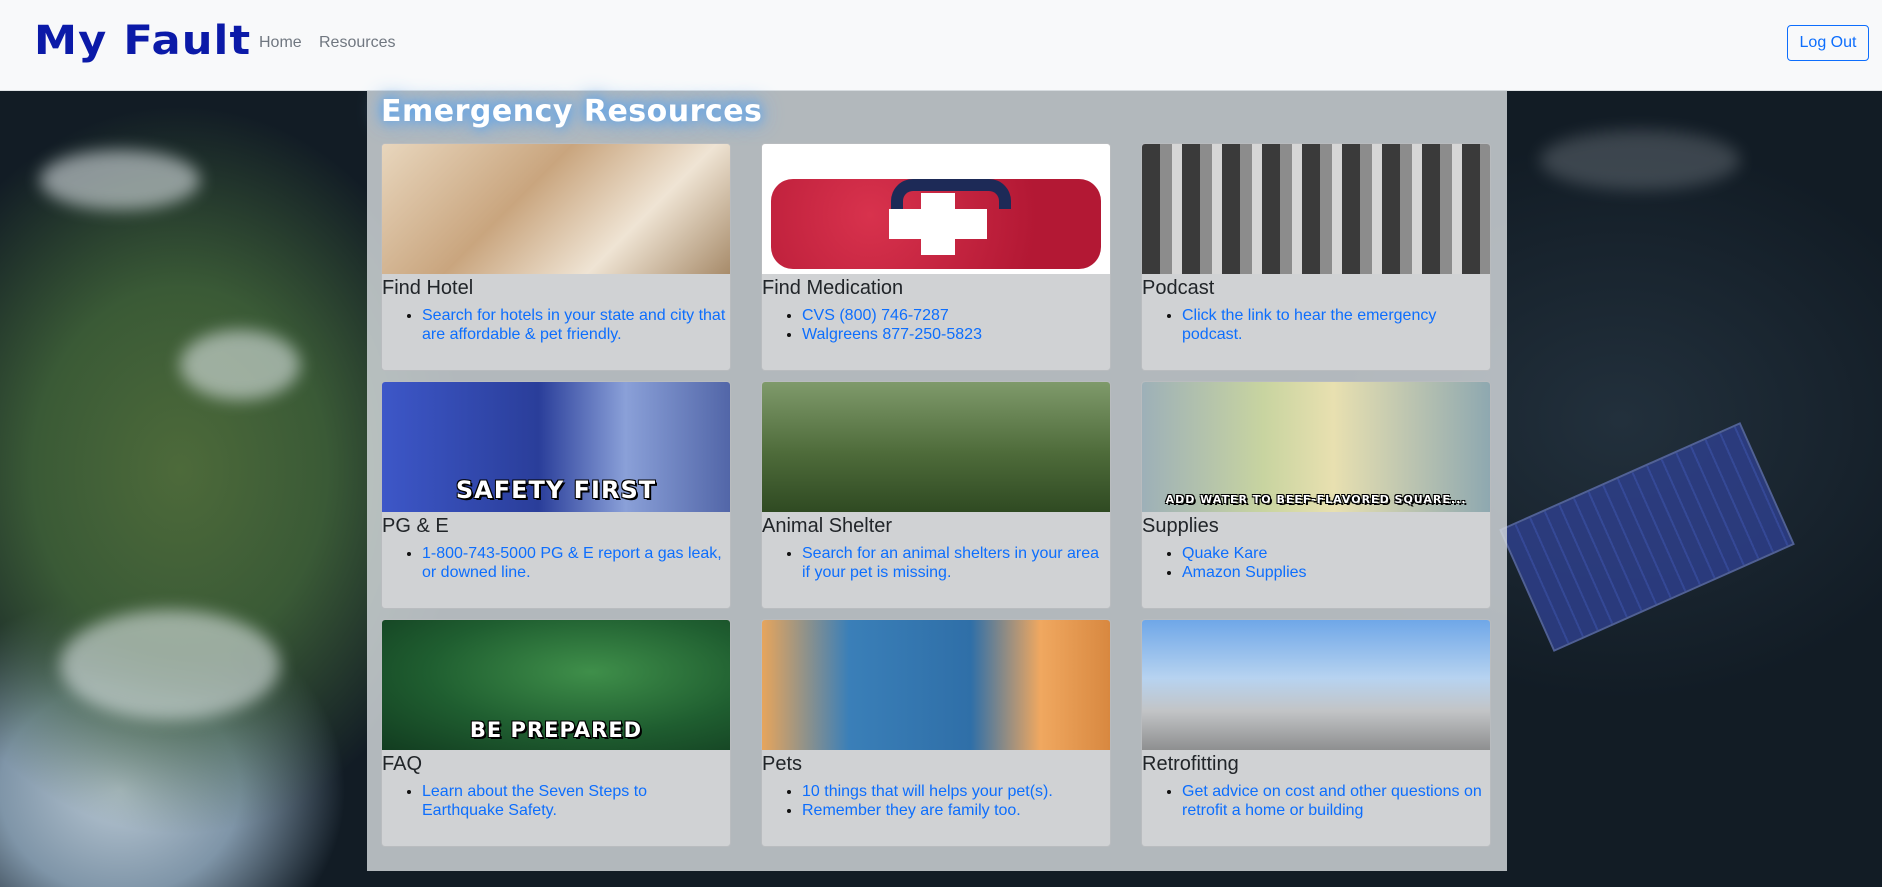 Image resolution: width=1882 pixels, height=887 pixels. What do you see at coordinates (956, 334) in the screenshot?
I see `card-link: Walgreens 877-250-5823` at bounding box center [956, 334].